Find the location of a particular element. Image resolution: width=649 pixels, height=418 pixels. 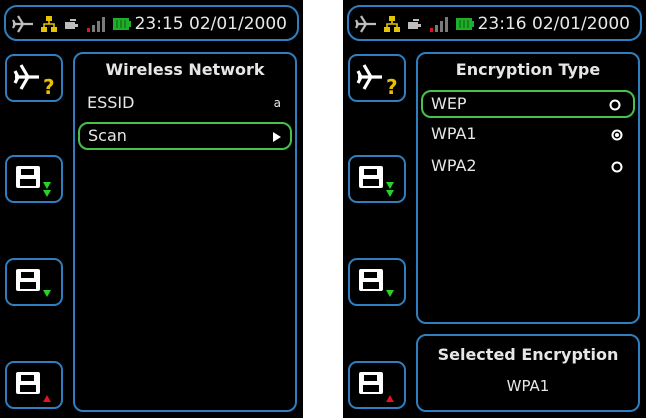

play-arrow-icon is located at coordinates (277, 137).